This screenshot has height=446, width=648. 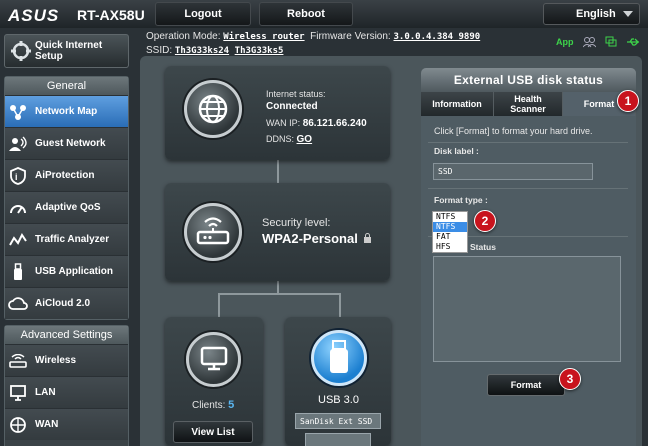 I want to click on sidebar-item-label: WAN, so click(x=47, y=424).